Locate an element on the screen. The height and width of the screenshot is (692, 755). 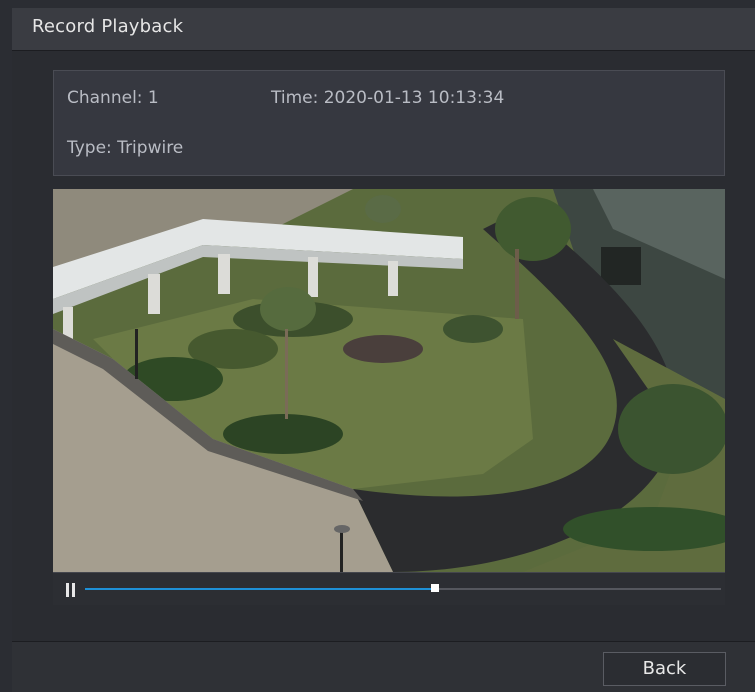
dialog-titlebar: Record Playback is located at coordinates (383, 29).